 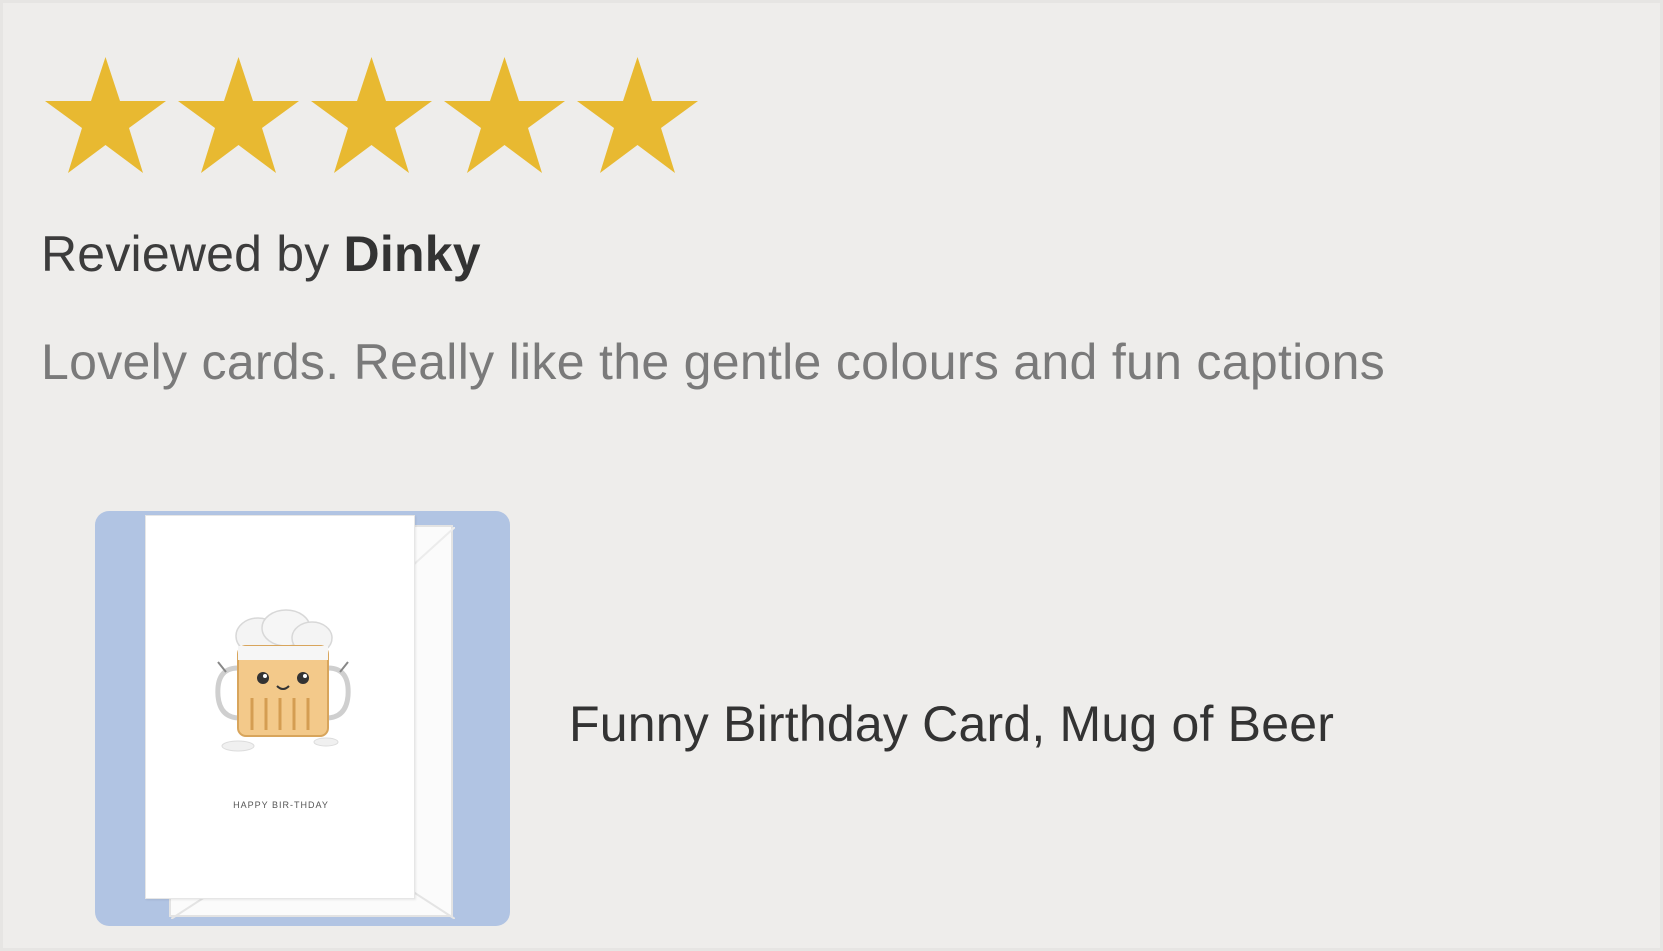 I want to click on star-rating, so click(x=371, y=115).